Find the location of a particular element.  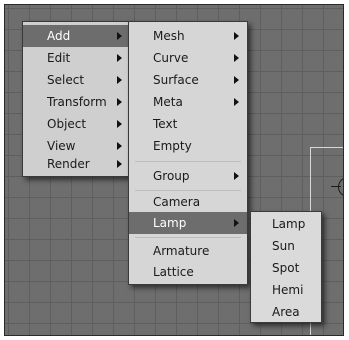

menu-item-label: Meta is located at coordinates (168, 102).